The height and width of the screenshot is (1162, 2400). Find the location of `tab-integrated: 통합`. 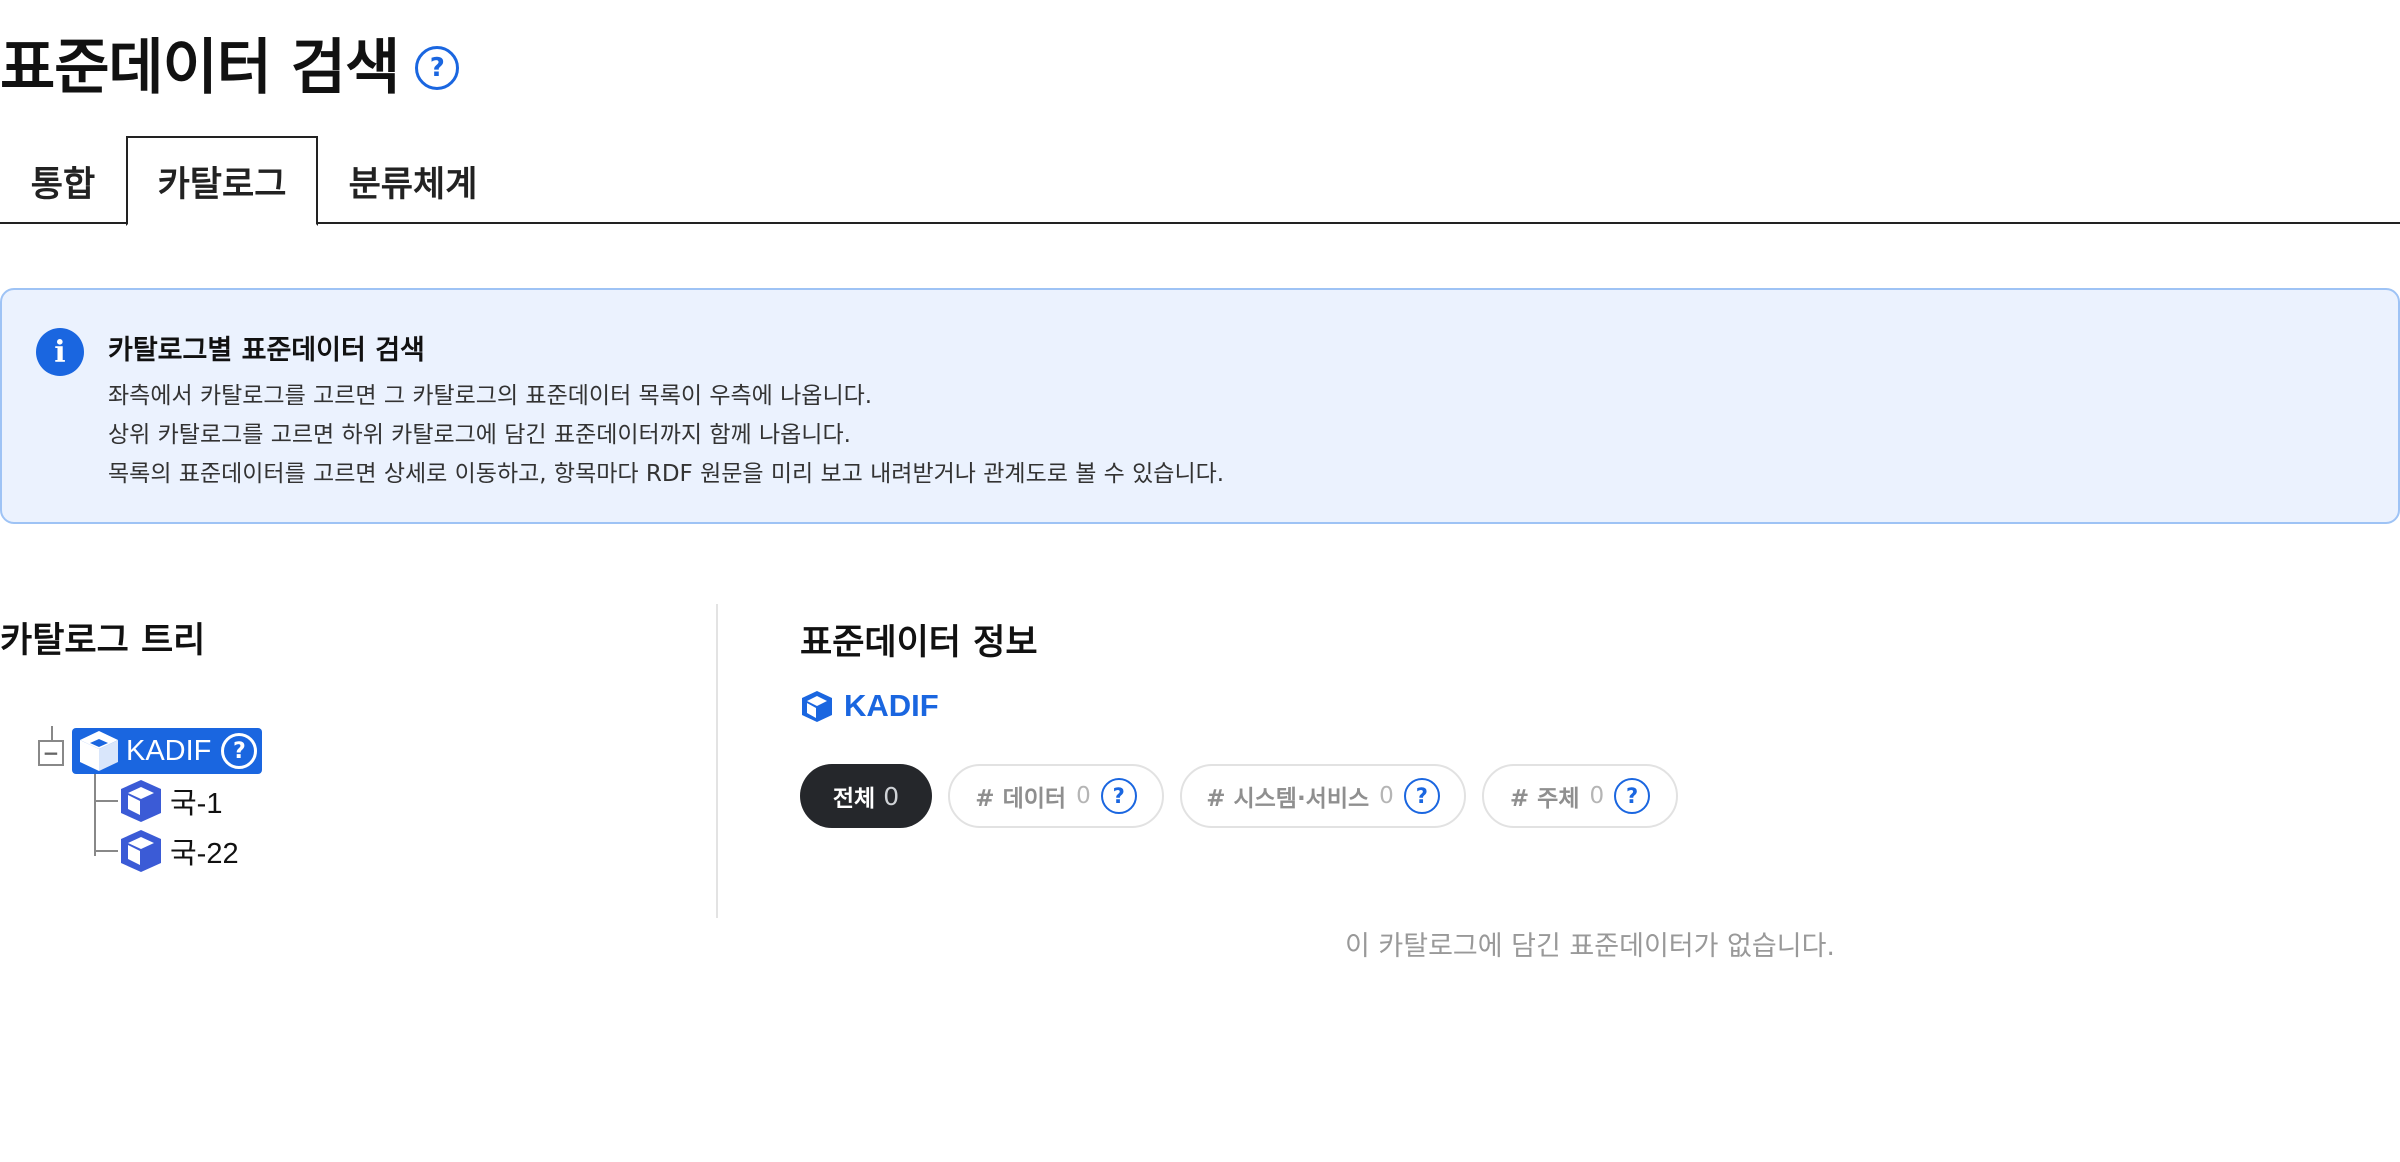

tab-integrated: 통합 is located at coordinates (63, 181).